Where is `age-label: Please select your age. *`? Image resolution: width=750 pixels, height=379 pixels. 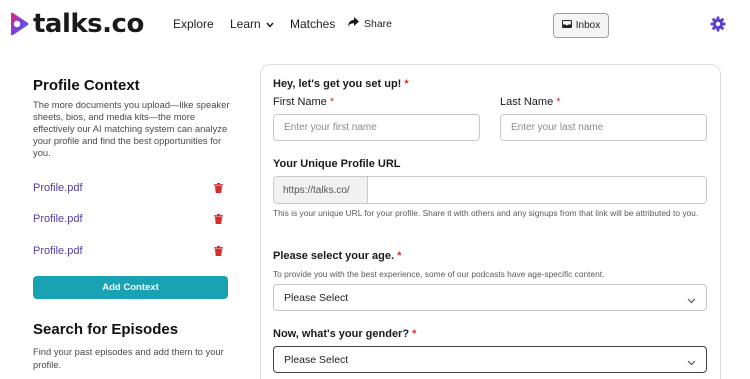
age-label: Please select your age. * is located at coordinates (337, 256).